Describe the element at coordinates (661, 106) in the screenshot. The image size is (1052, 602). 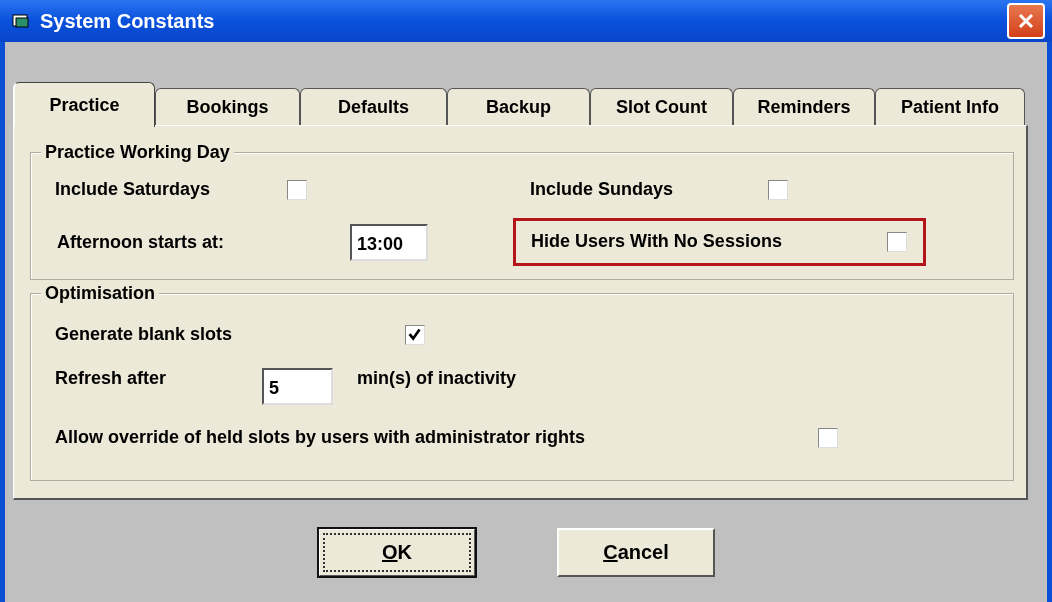
I see `tab: Slot Count` at that location.